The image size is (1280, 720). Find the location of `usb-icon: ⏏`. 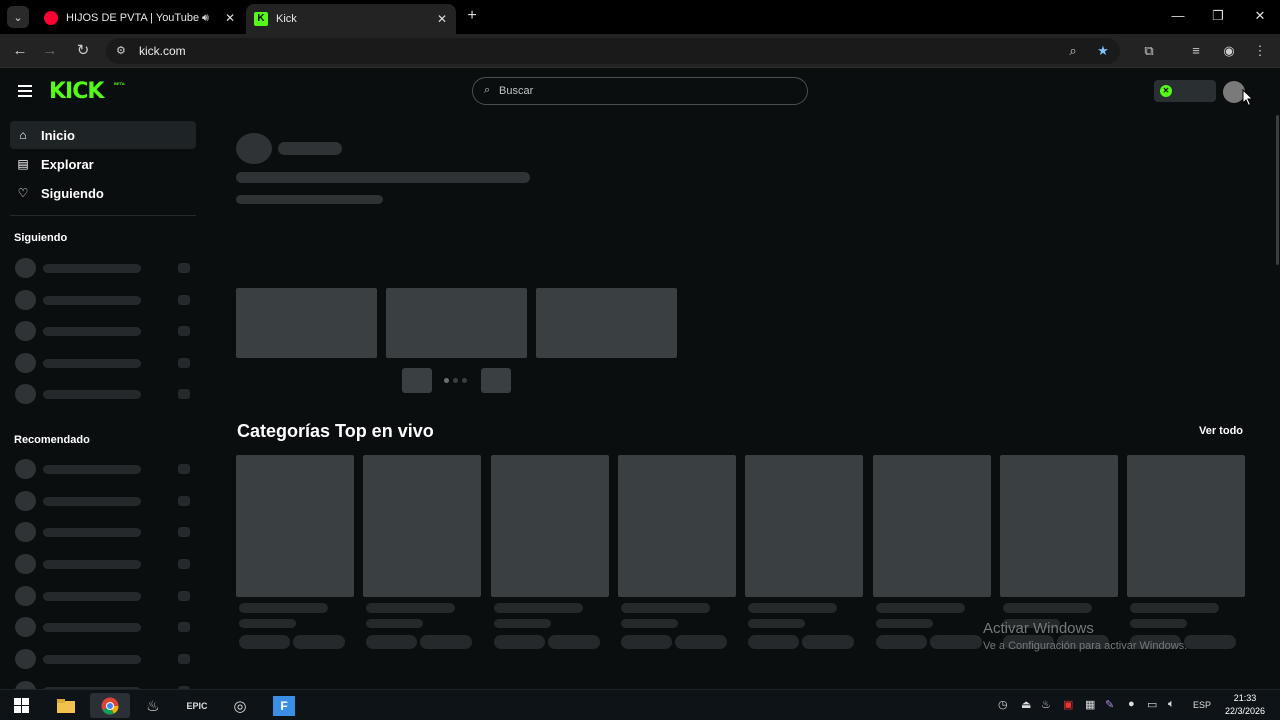

usb-icon: ⏏ is located at coordinates (1026, 704).